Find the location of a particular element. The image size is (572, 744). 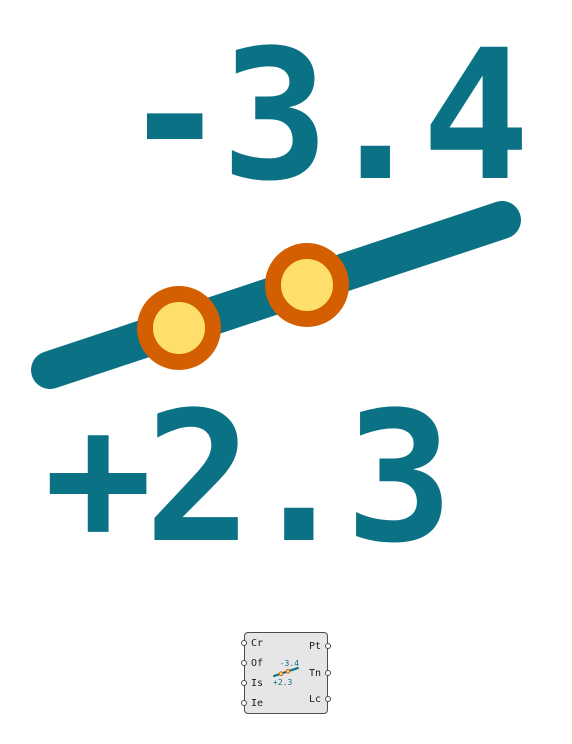

output-port-pt: Pt is located at coordinates (314, 646).